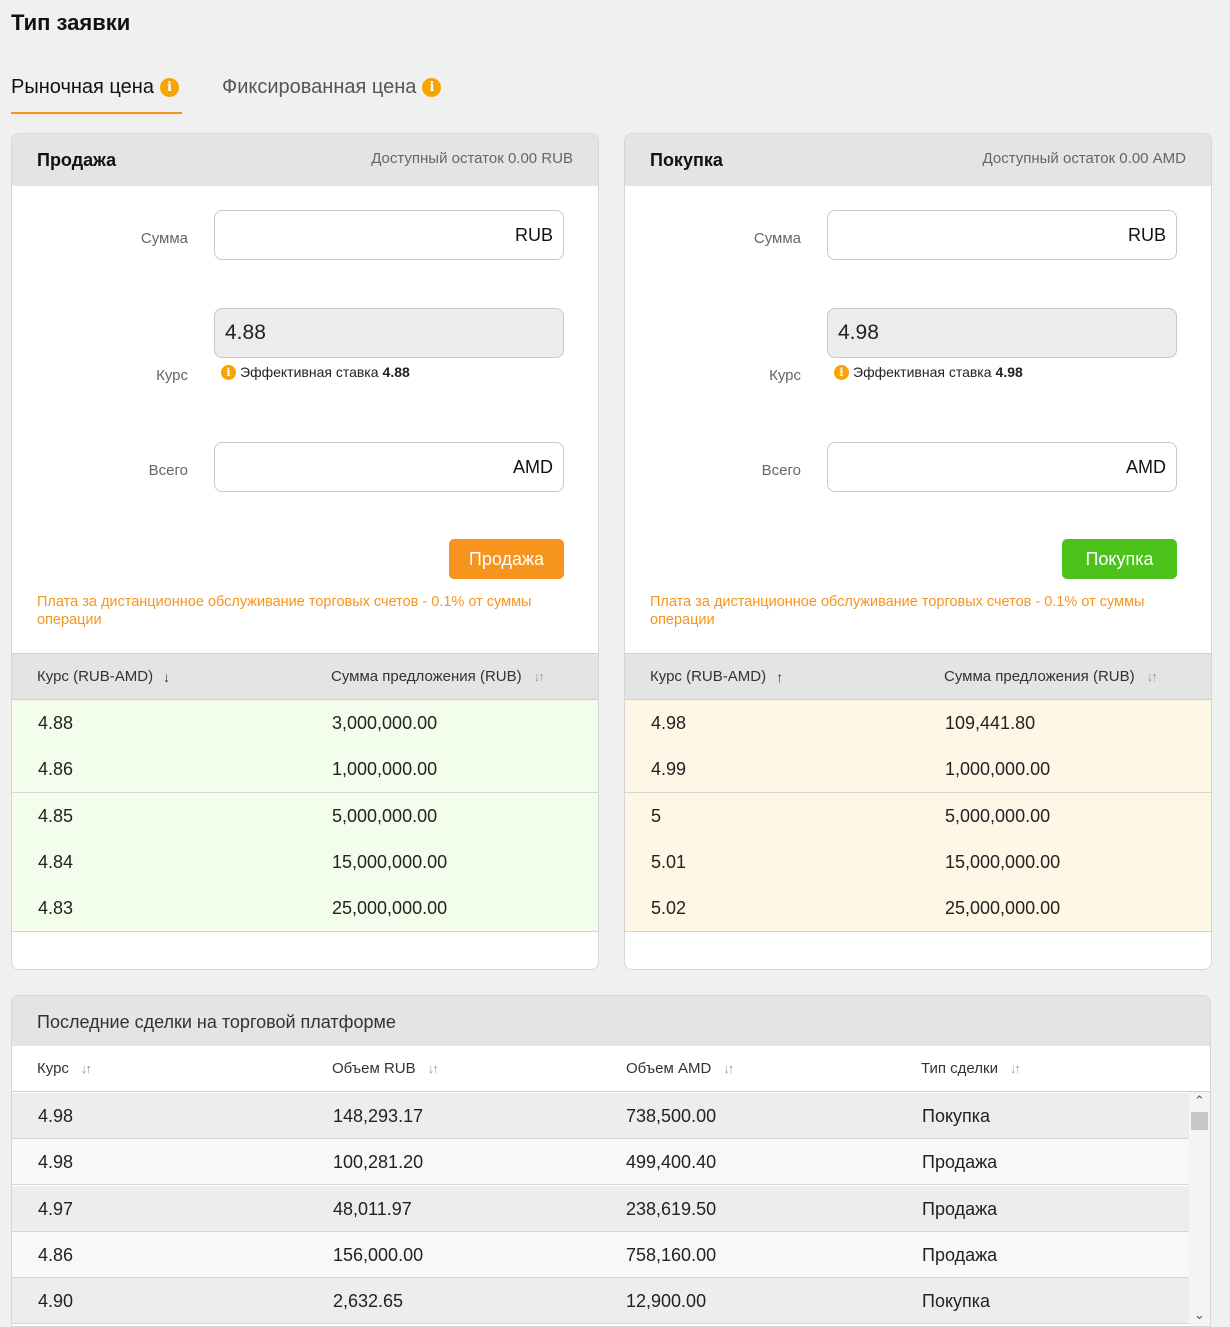 The image size is (1230, 1327). I want to click on buy-effective-rate-value: 4.98, so click(1009, 372).